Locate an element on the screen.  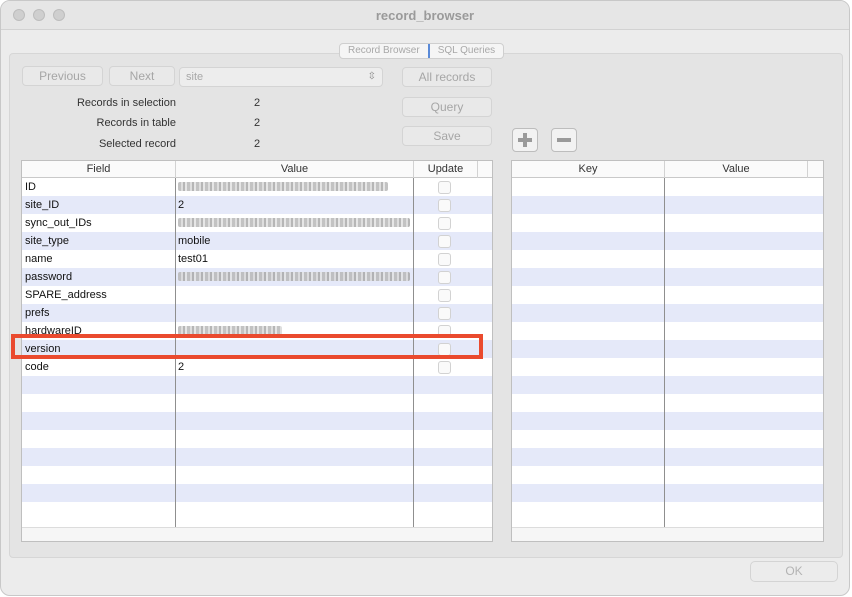
table-row: site_type mobile is located at coordinates (257, 241).